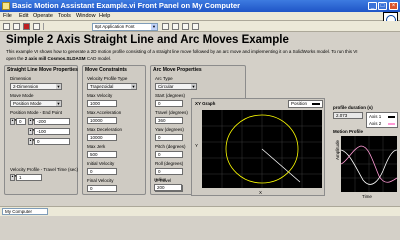  I want to click on max-jerk-label: Max Jerk, so click(96, 146).